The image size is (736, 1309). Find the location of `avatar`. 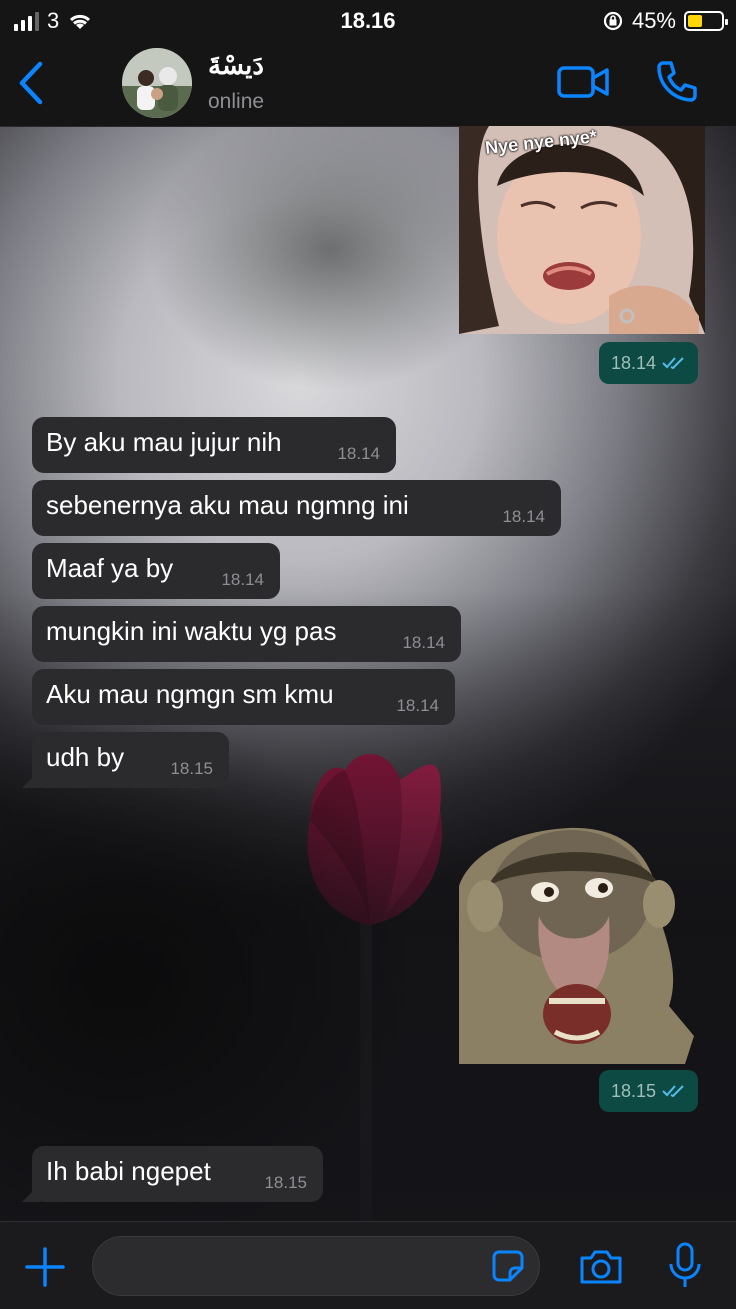

avatar is located at coordinates (157, 83).